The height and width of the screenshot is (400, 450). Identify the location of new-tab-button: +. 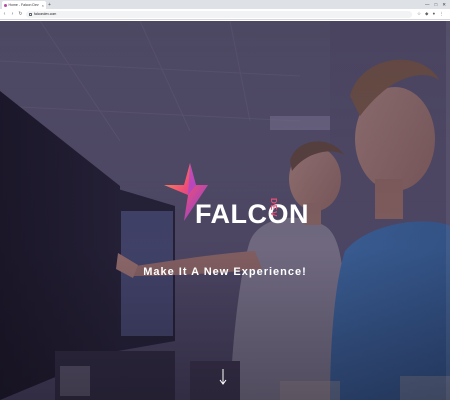
(49, 5).